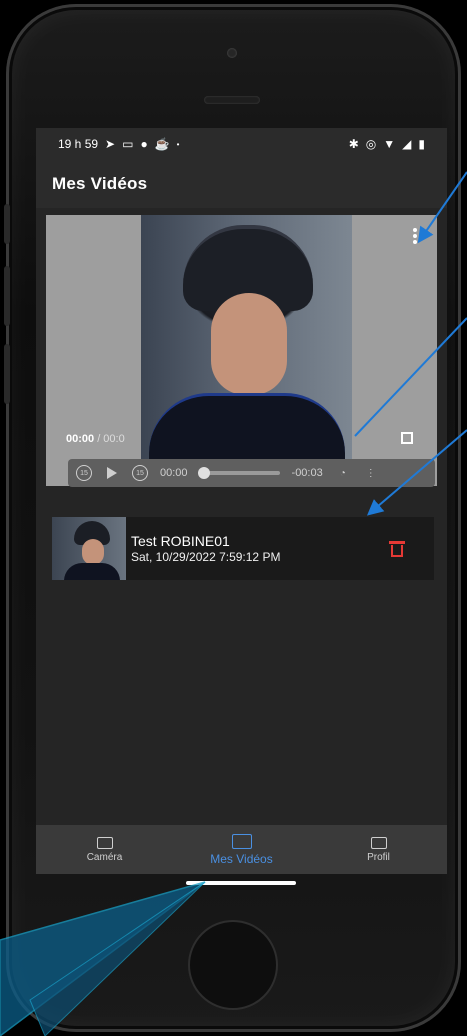  Describe the element at coordinates (180, 540) in the screenshot. I see `video-title: Test ROBINE01` at that location.